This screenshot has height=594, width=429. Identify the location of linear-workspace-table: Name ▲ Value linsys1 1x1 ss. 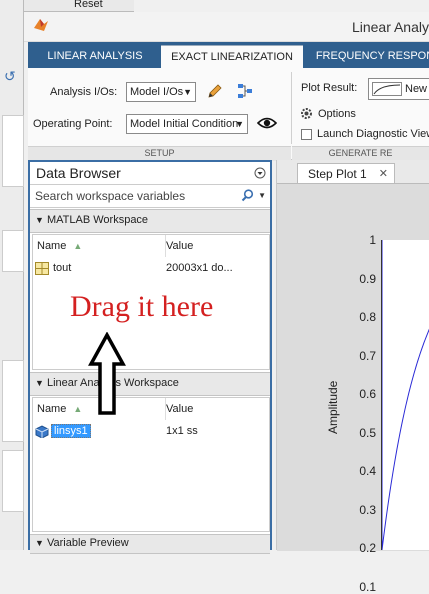
(151, 464).